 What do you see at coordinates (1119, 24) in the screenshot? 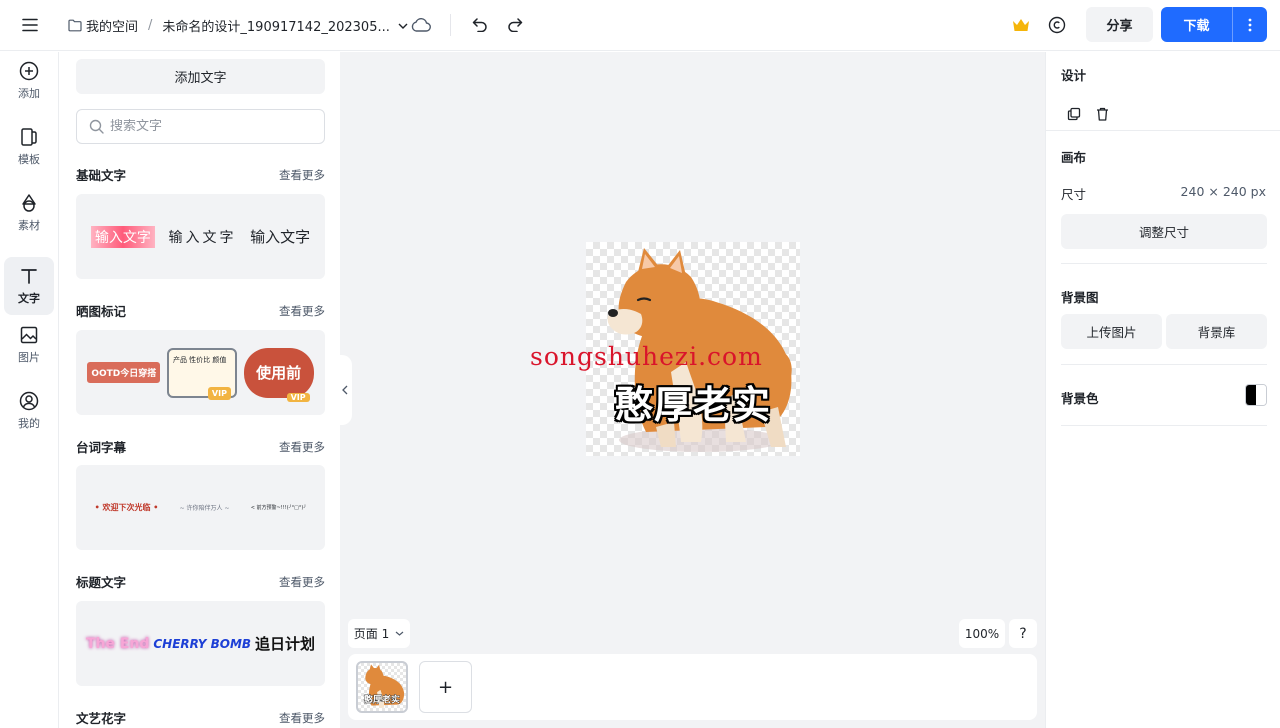
I see `share-button: 分享` at bounding box center [1119, 24].